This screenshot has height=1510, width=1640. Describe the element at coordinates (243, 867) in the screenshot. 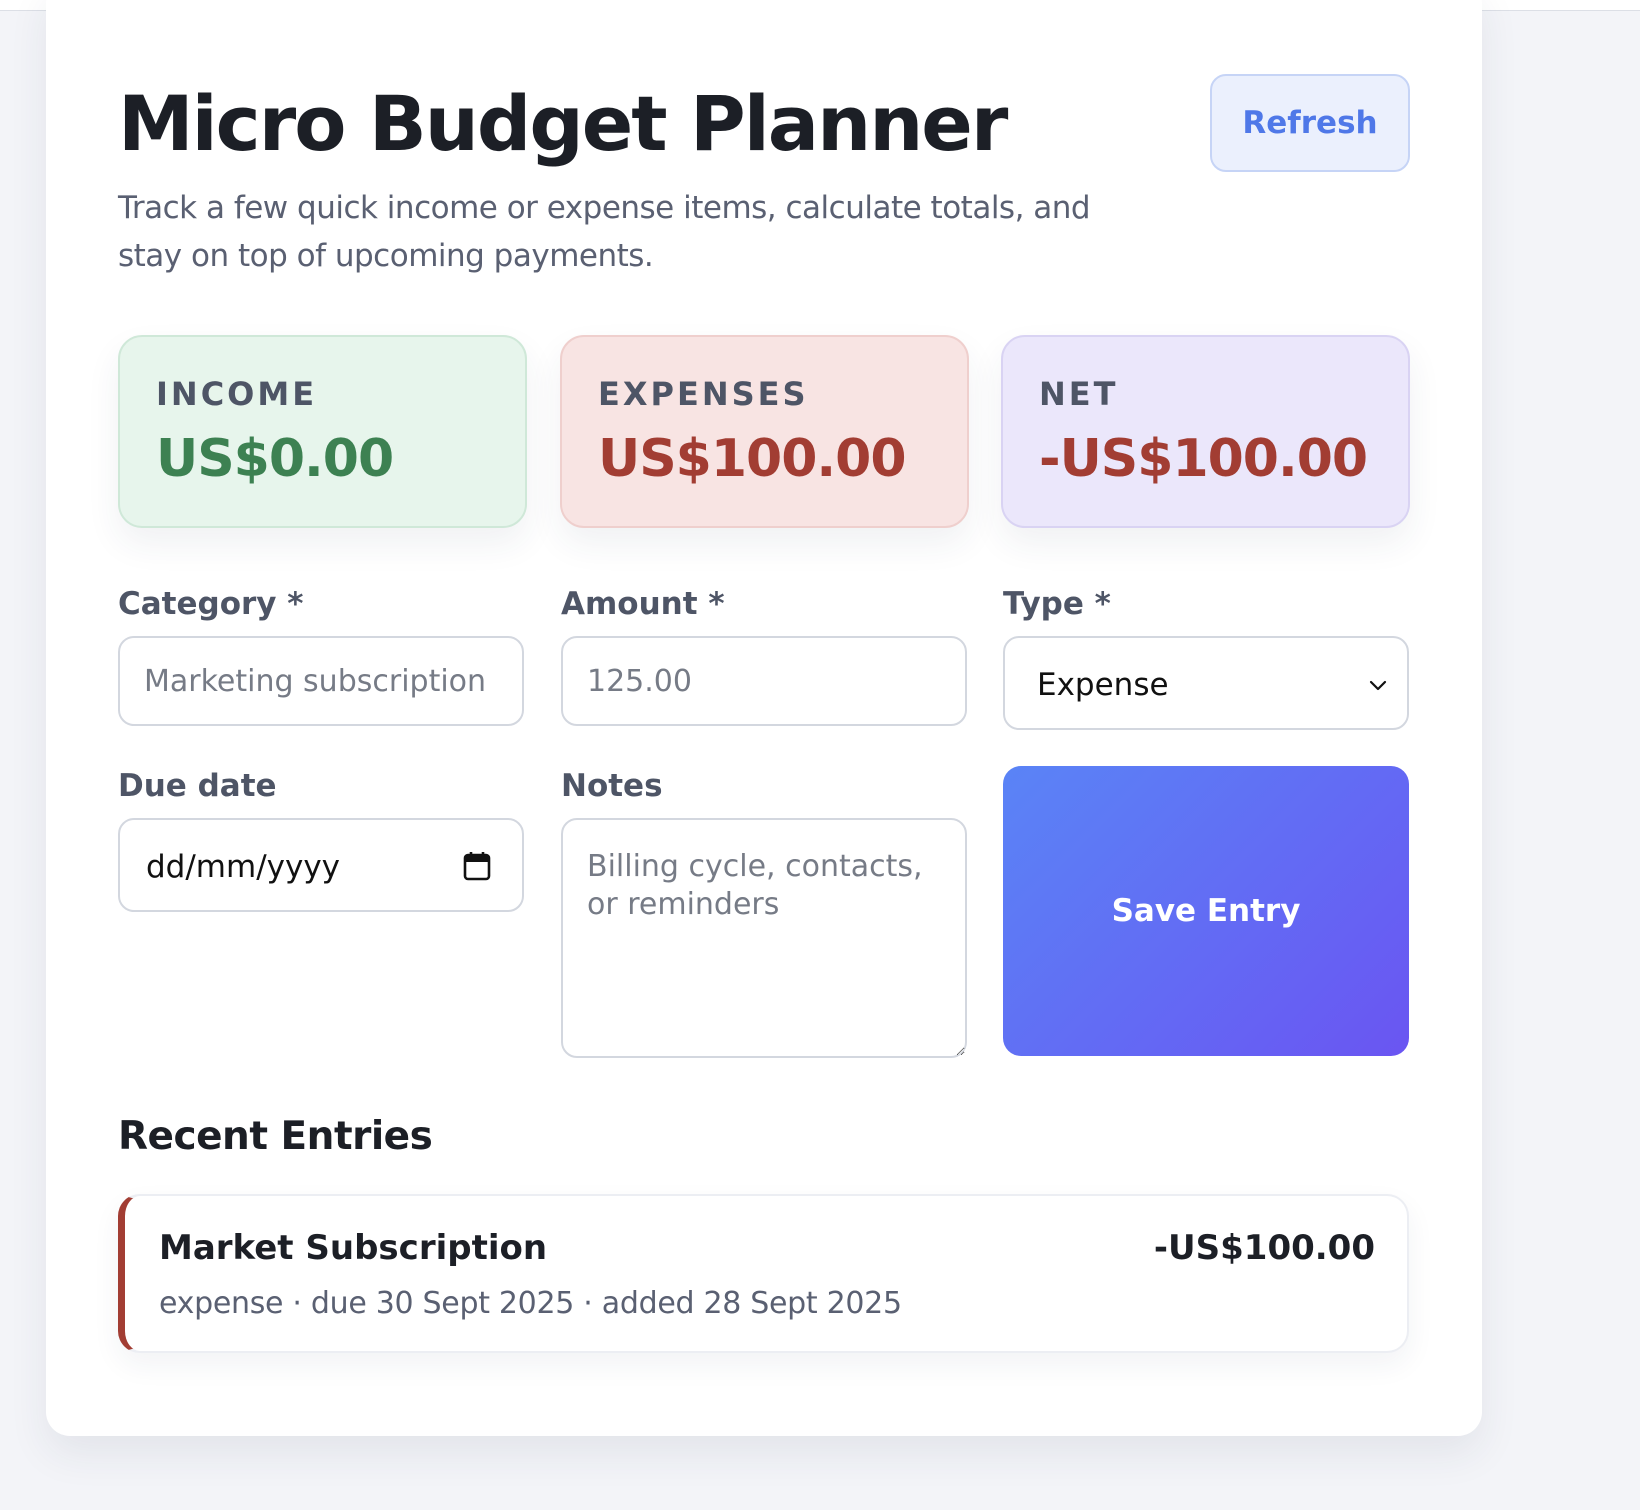

I see `due-date-value: dd/mm/yyyy` at that location.